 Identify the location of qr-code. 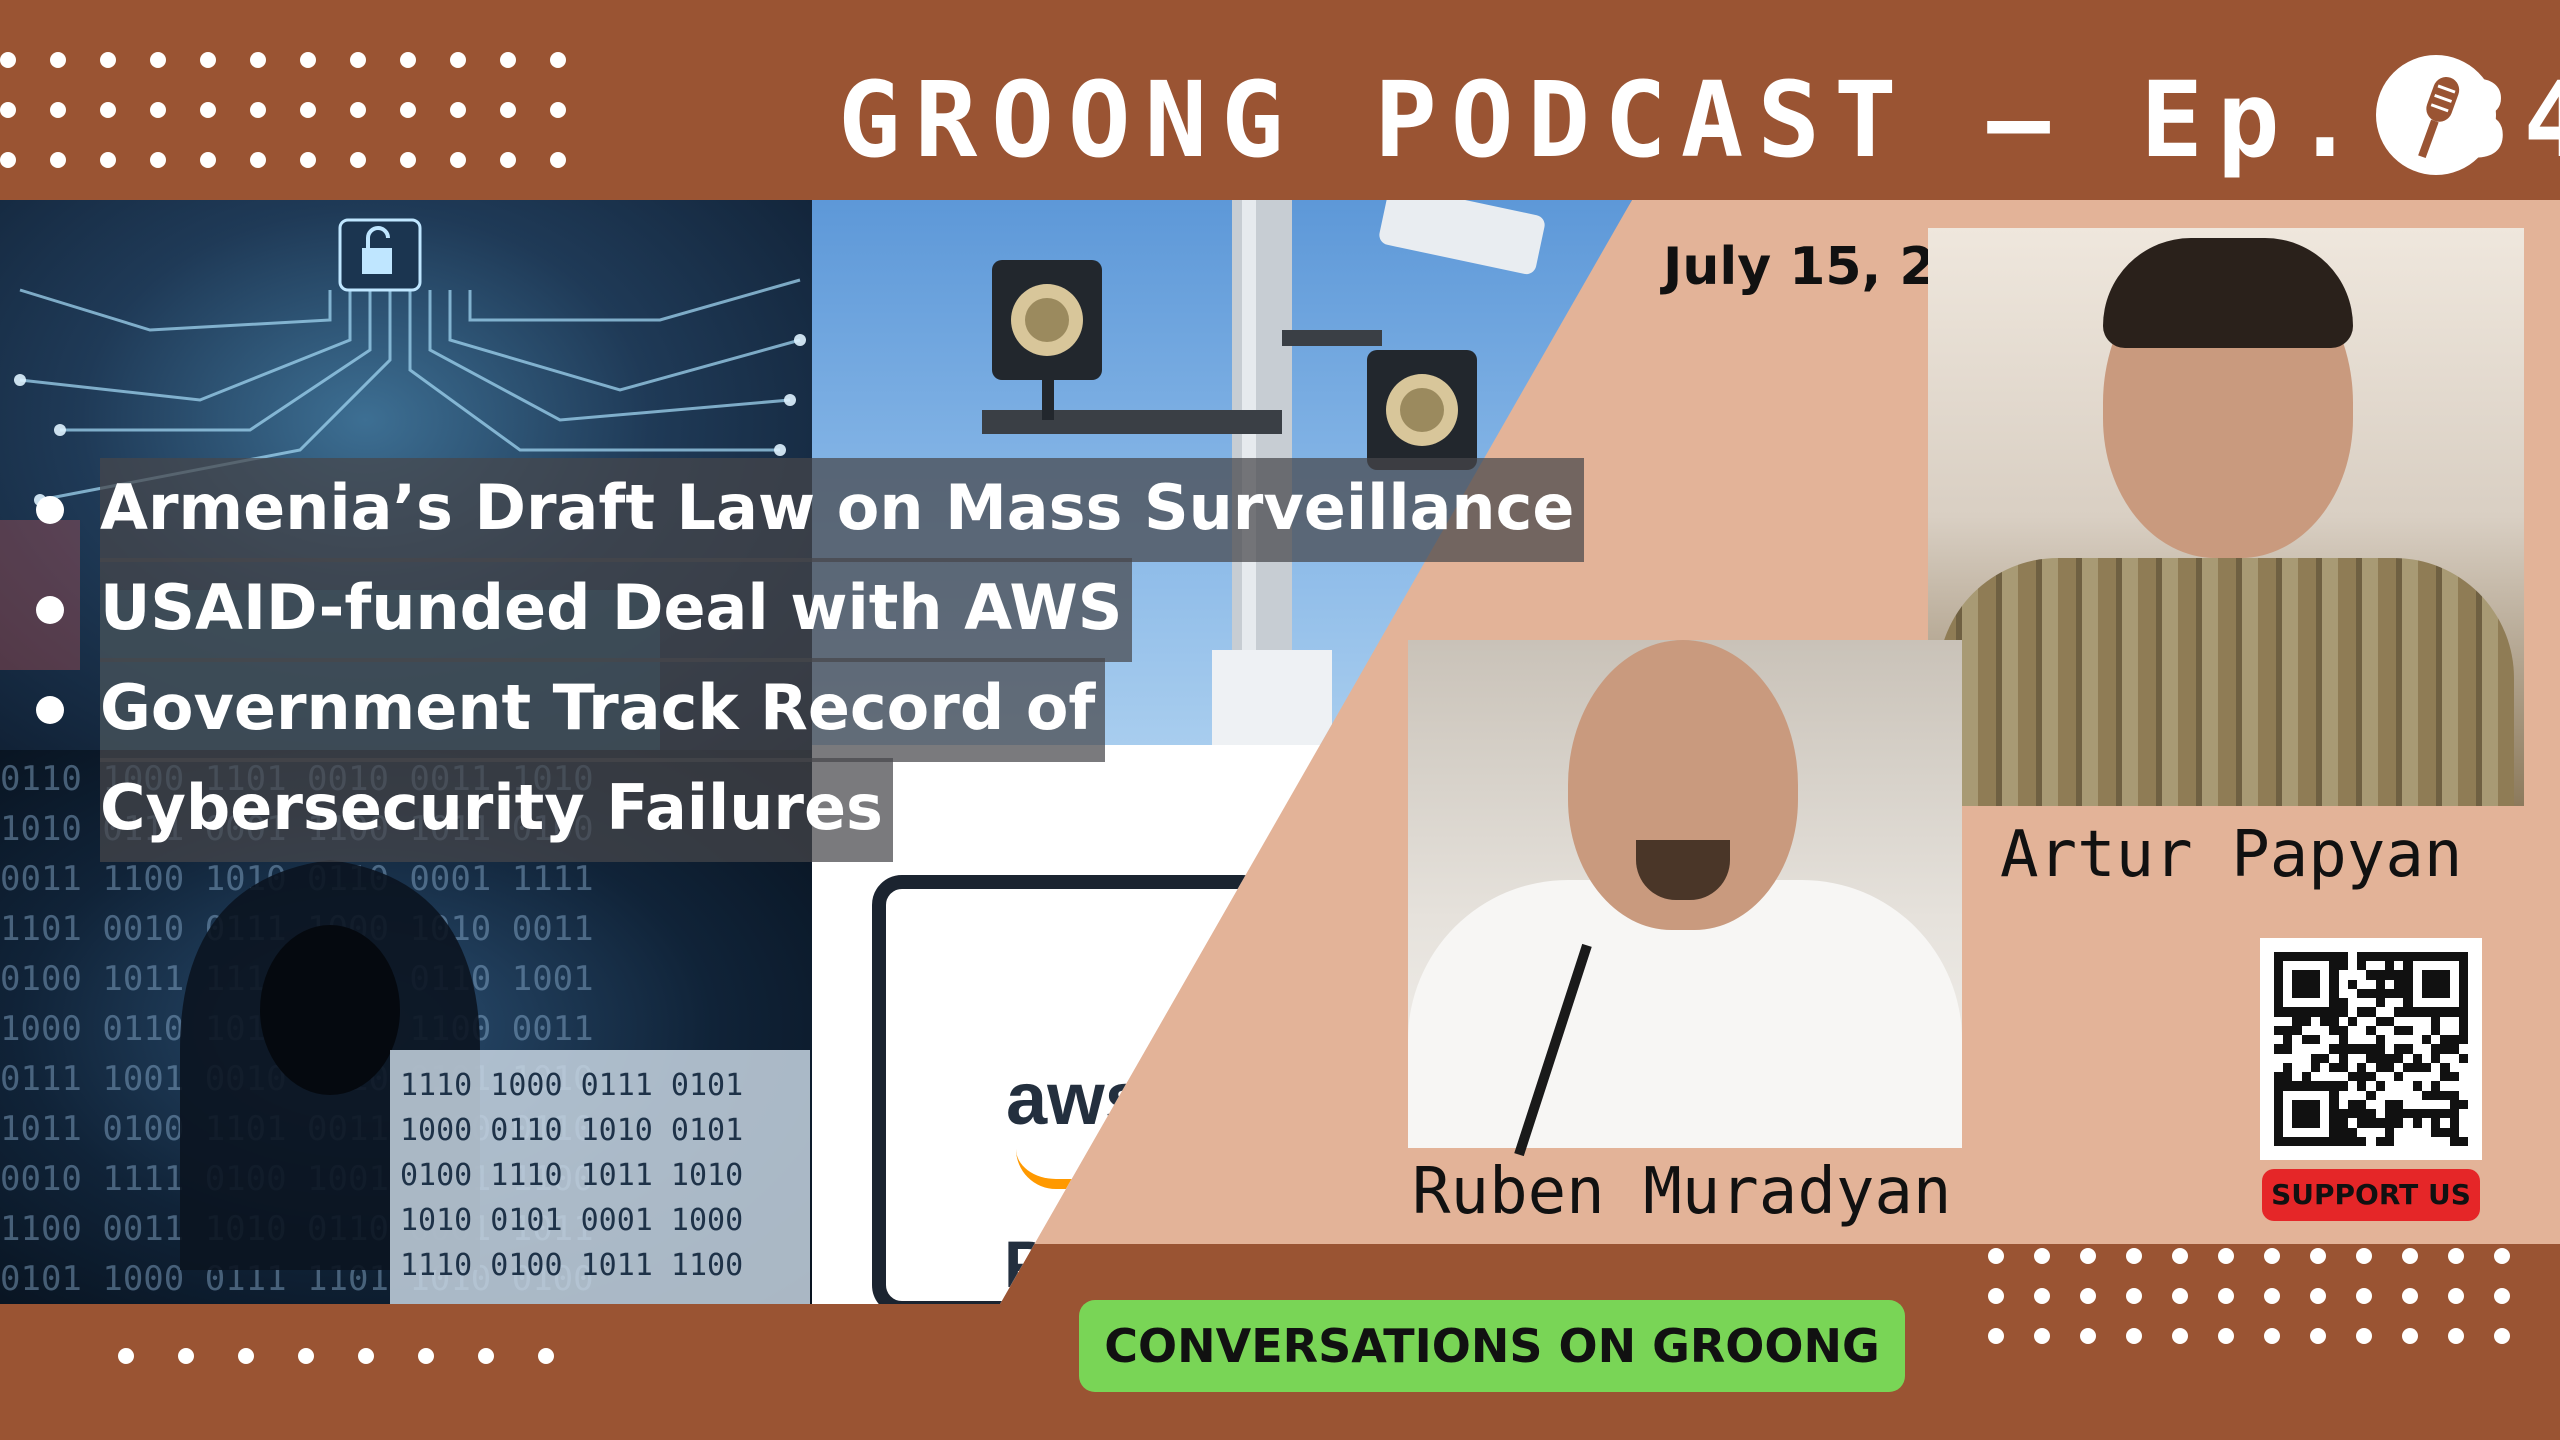
(2371, 1049).